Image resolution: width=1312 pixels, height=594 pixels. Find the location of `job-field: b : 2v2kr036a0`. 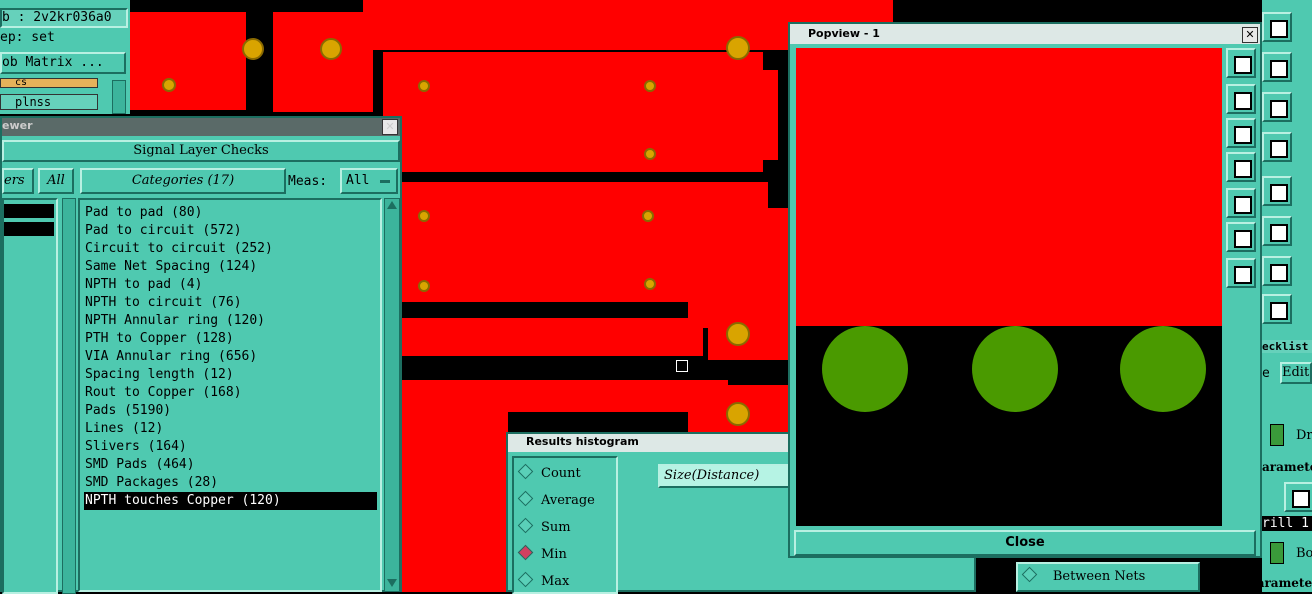

job-field: b : 2v2kr036a0 is located at coordinates (64, 18).